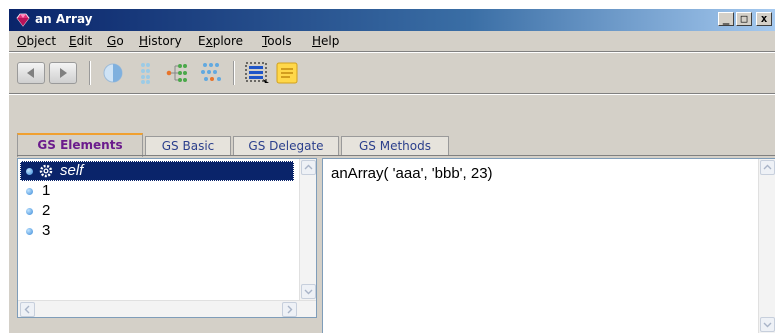 This screenshot has height=333, width=775. What do you see at coordinates (395, 146) in the screenshot?
I see `tab-gs-methods: GS Methods` at bounding box center [395, 146].